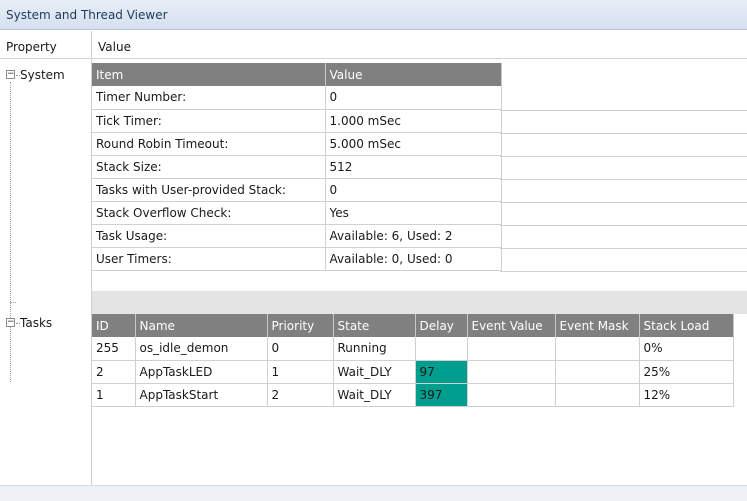 This screenshot has height=501, width=747. What do you see at coordinates (209, 190) in the screenshot?
I see `item-cell: Tasks with User-provided Stack:` at bounding box center [209, 190].